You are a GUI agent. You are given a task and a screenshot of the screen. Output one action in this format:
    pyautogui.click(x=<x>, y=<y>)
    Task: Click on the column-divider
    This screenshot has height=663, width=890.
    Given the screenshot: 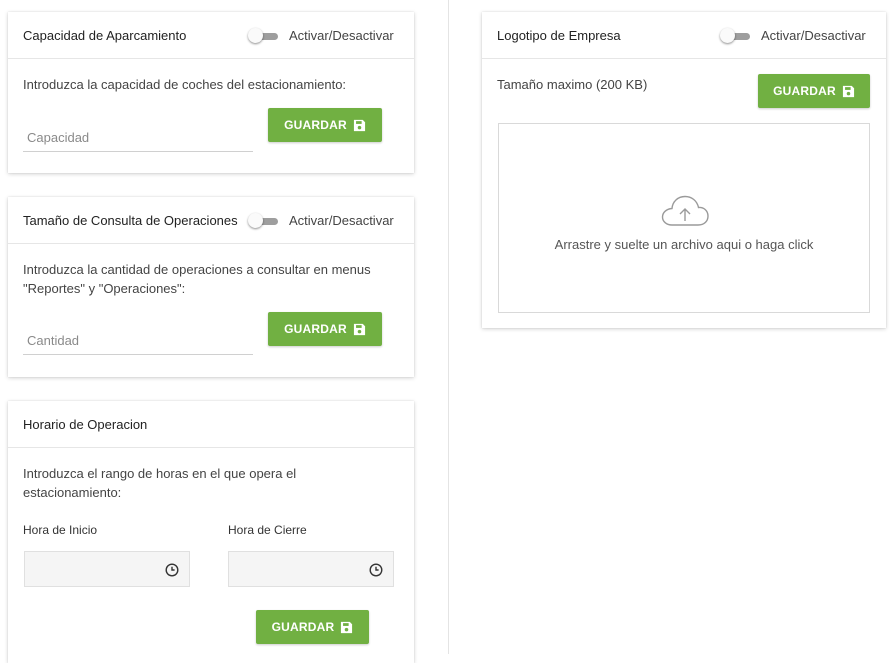 What is the action you would take?
    pyautogui.click(x=448, y=327)
    